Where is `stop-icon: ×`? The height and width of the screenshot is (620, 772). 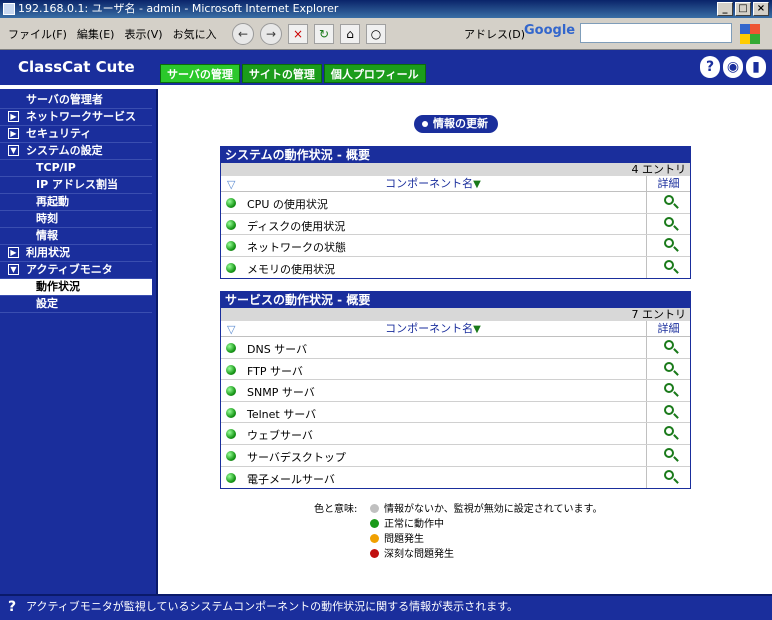 stop-icon: × is located at coordinates (298, 34).